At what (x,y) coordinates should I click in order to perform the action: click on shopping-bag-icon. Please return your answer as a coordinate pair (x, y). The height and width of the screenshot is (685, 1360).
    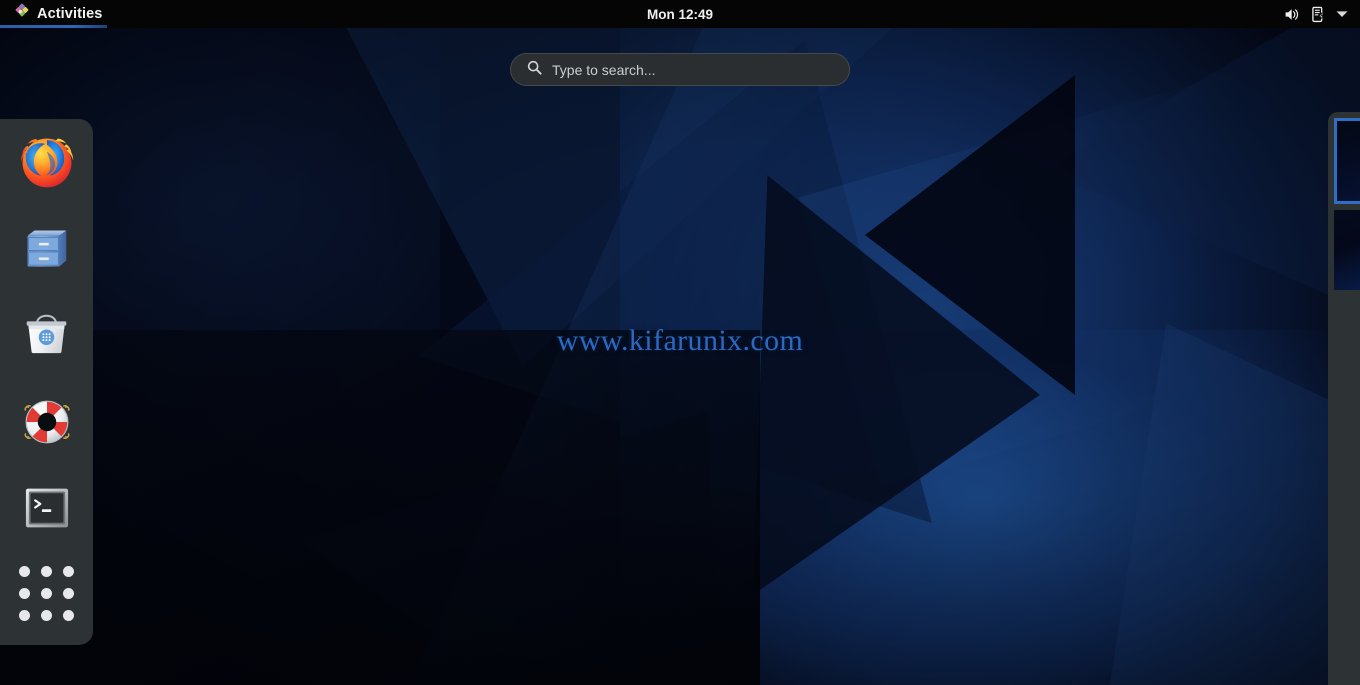
    Looking at the image, I should click on (46, 338).